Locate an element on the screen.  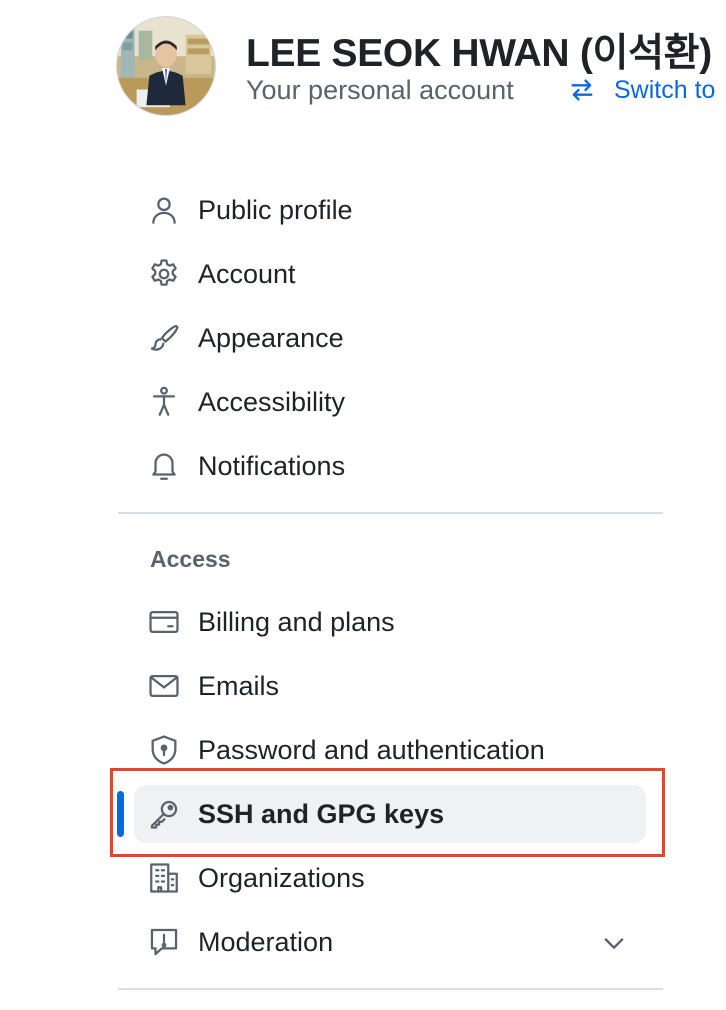
credit-card-icon is located at coordinates (164, 622).